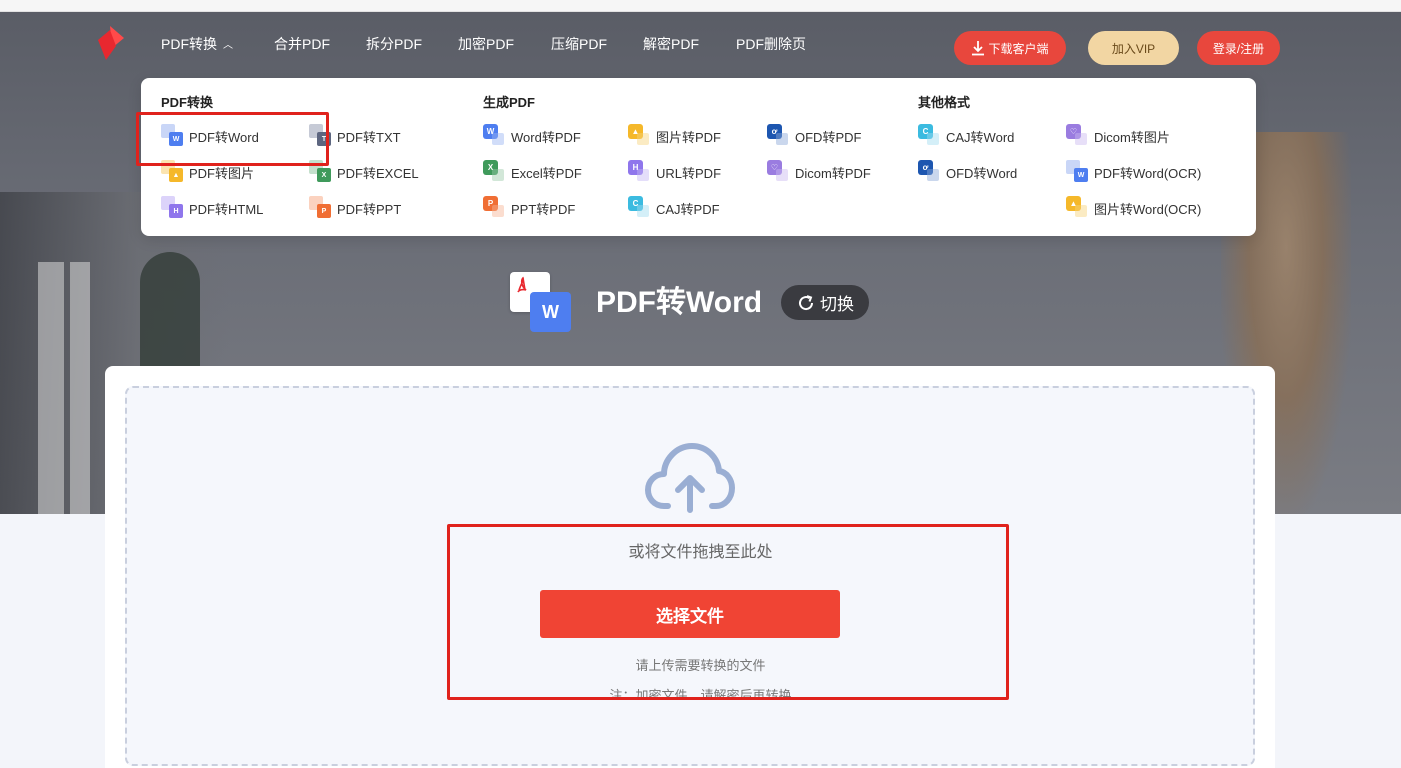 The image size is (1401, 768). What do you see at coordinates (1018, 48) in the screenshot?
I see `download-label: 下载客户端` at bounding box center [1018, 48].